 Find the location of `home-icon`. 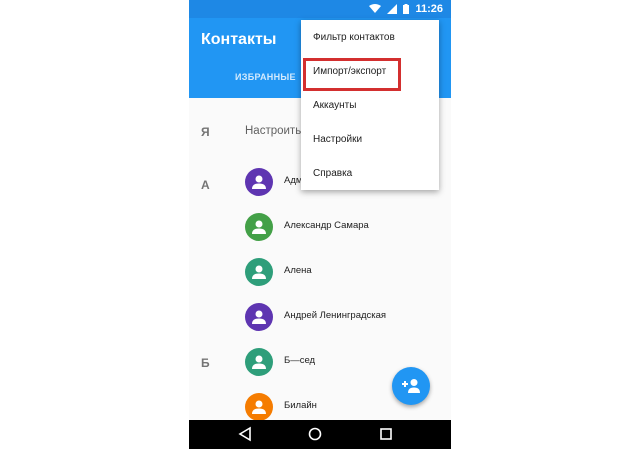

home-icon is located at coordinates (315, 434).